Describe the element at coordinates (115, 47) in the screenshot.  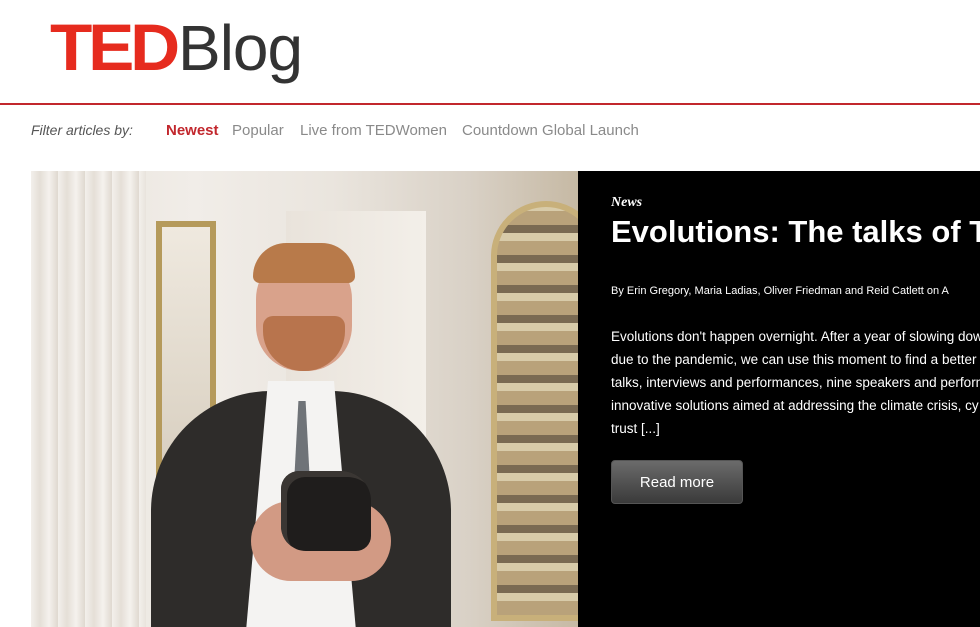
I see `logo-ted-wordmark: TED` at that location.